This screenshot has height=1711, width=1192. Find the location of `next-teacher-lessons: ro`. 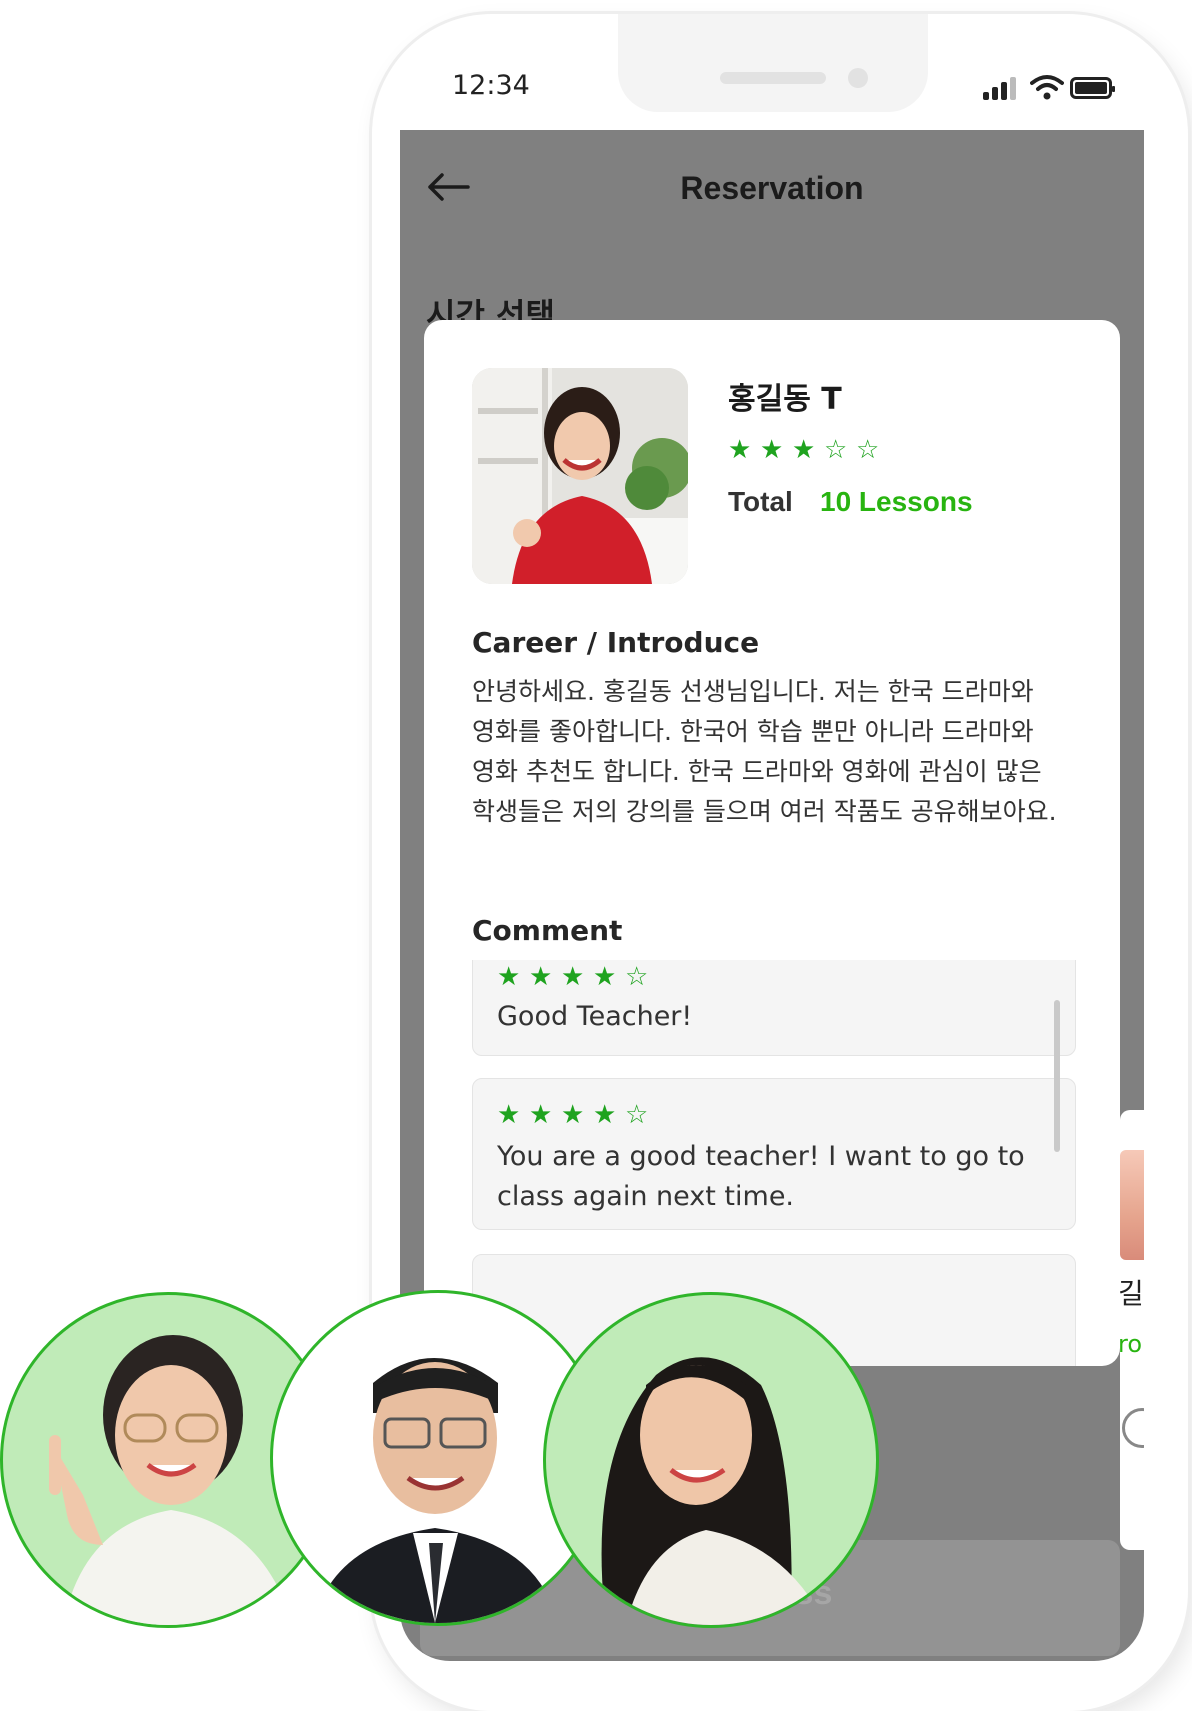

next-teacher-lessons: ro is located at coordinates (1130, 1344).